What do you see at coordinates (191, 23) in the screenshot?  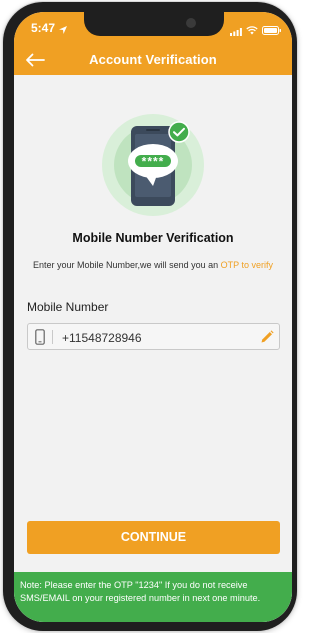 I see `camera-icon` at bounding box center [191, 23].